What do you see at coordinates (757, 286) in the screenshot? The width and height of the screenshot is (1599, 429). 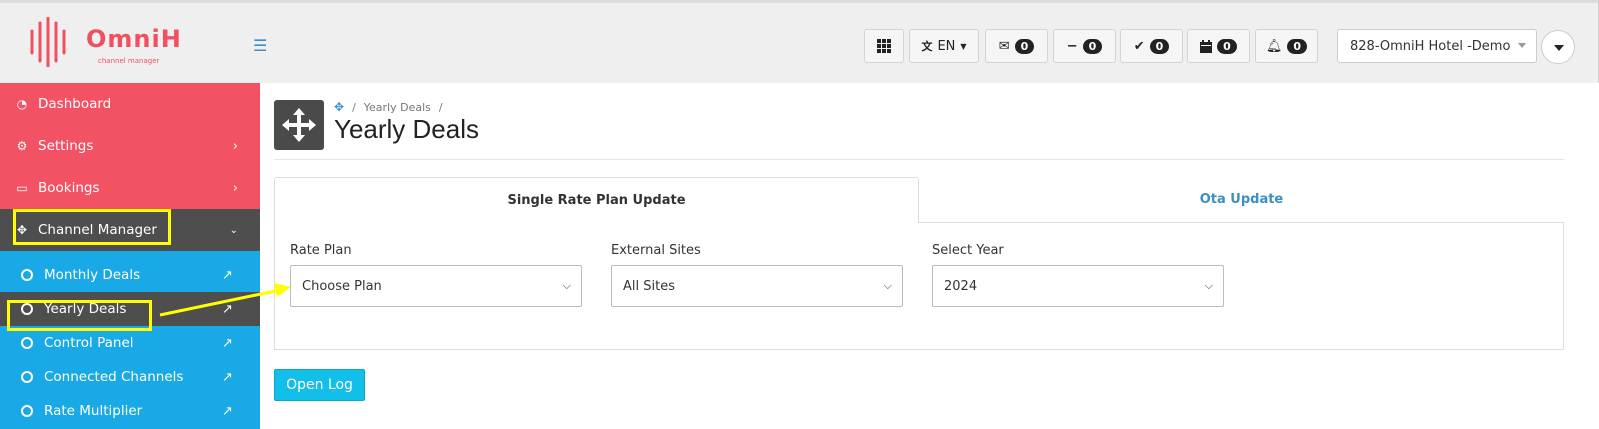 I see `external-sites-select: All Sites ⌵` at bounding box center [757, 286].